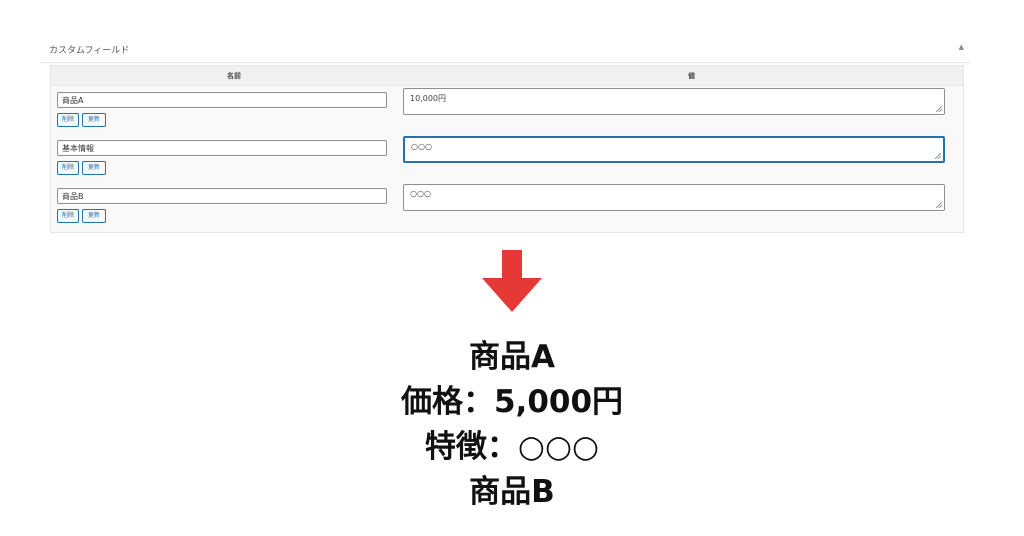  What do you see at coordinates (428, 98) in the screenshot?
I see `field-value-text: 10,000円` at bounding box center [428, 98].